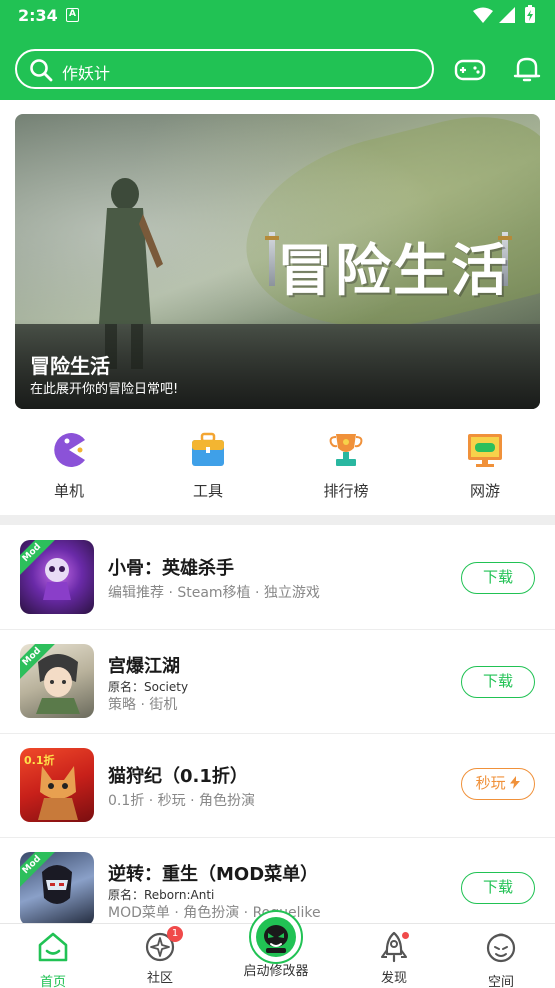  Describe the element at coordinates (161, 895) in the screenshot. I see `game-original-name: 原名：Reborn:Anti` at that location.